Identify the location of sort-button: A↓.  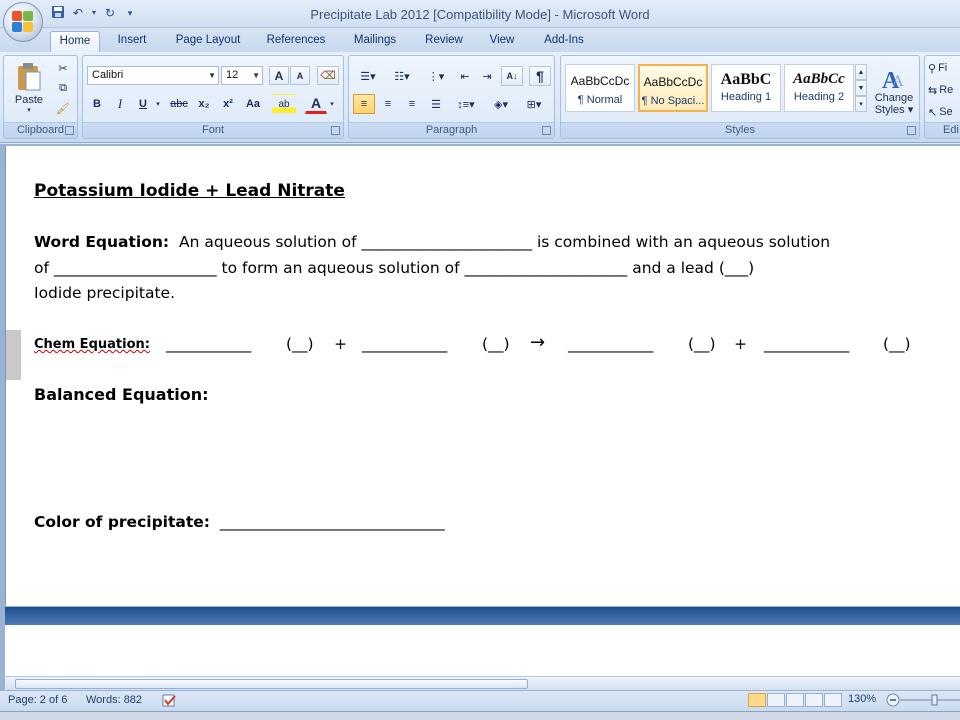
(512, 76).